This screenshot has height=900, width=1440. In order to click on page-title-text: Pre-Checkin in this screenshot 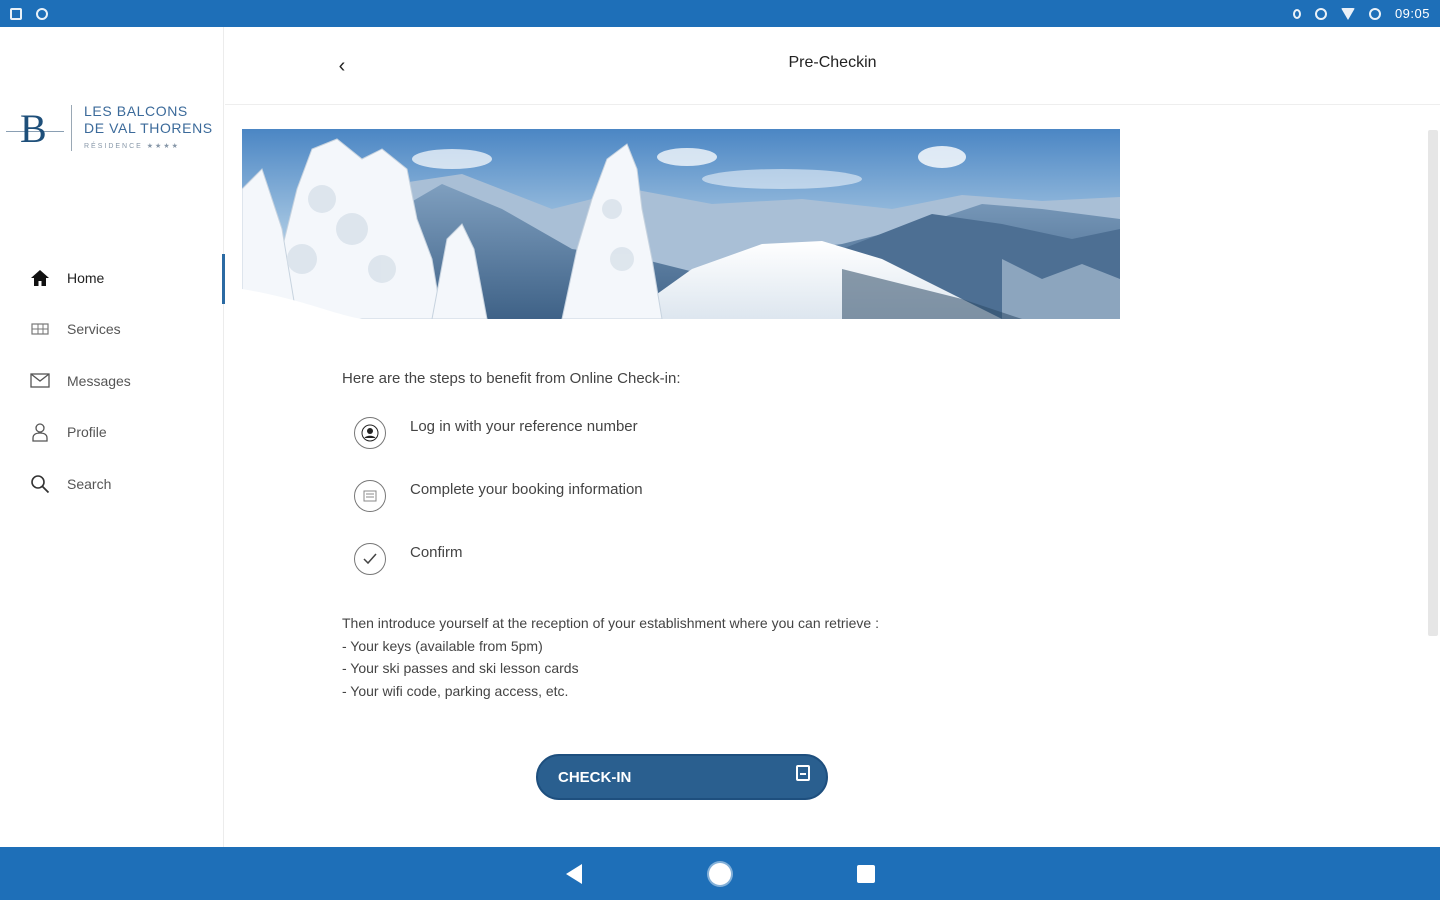, I will do `click(832, 62)`.